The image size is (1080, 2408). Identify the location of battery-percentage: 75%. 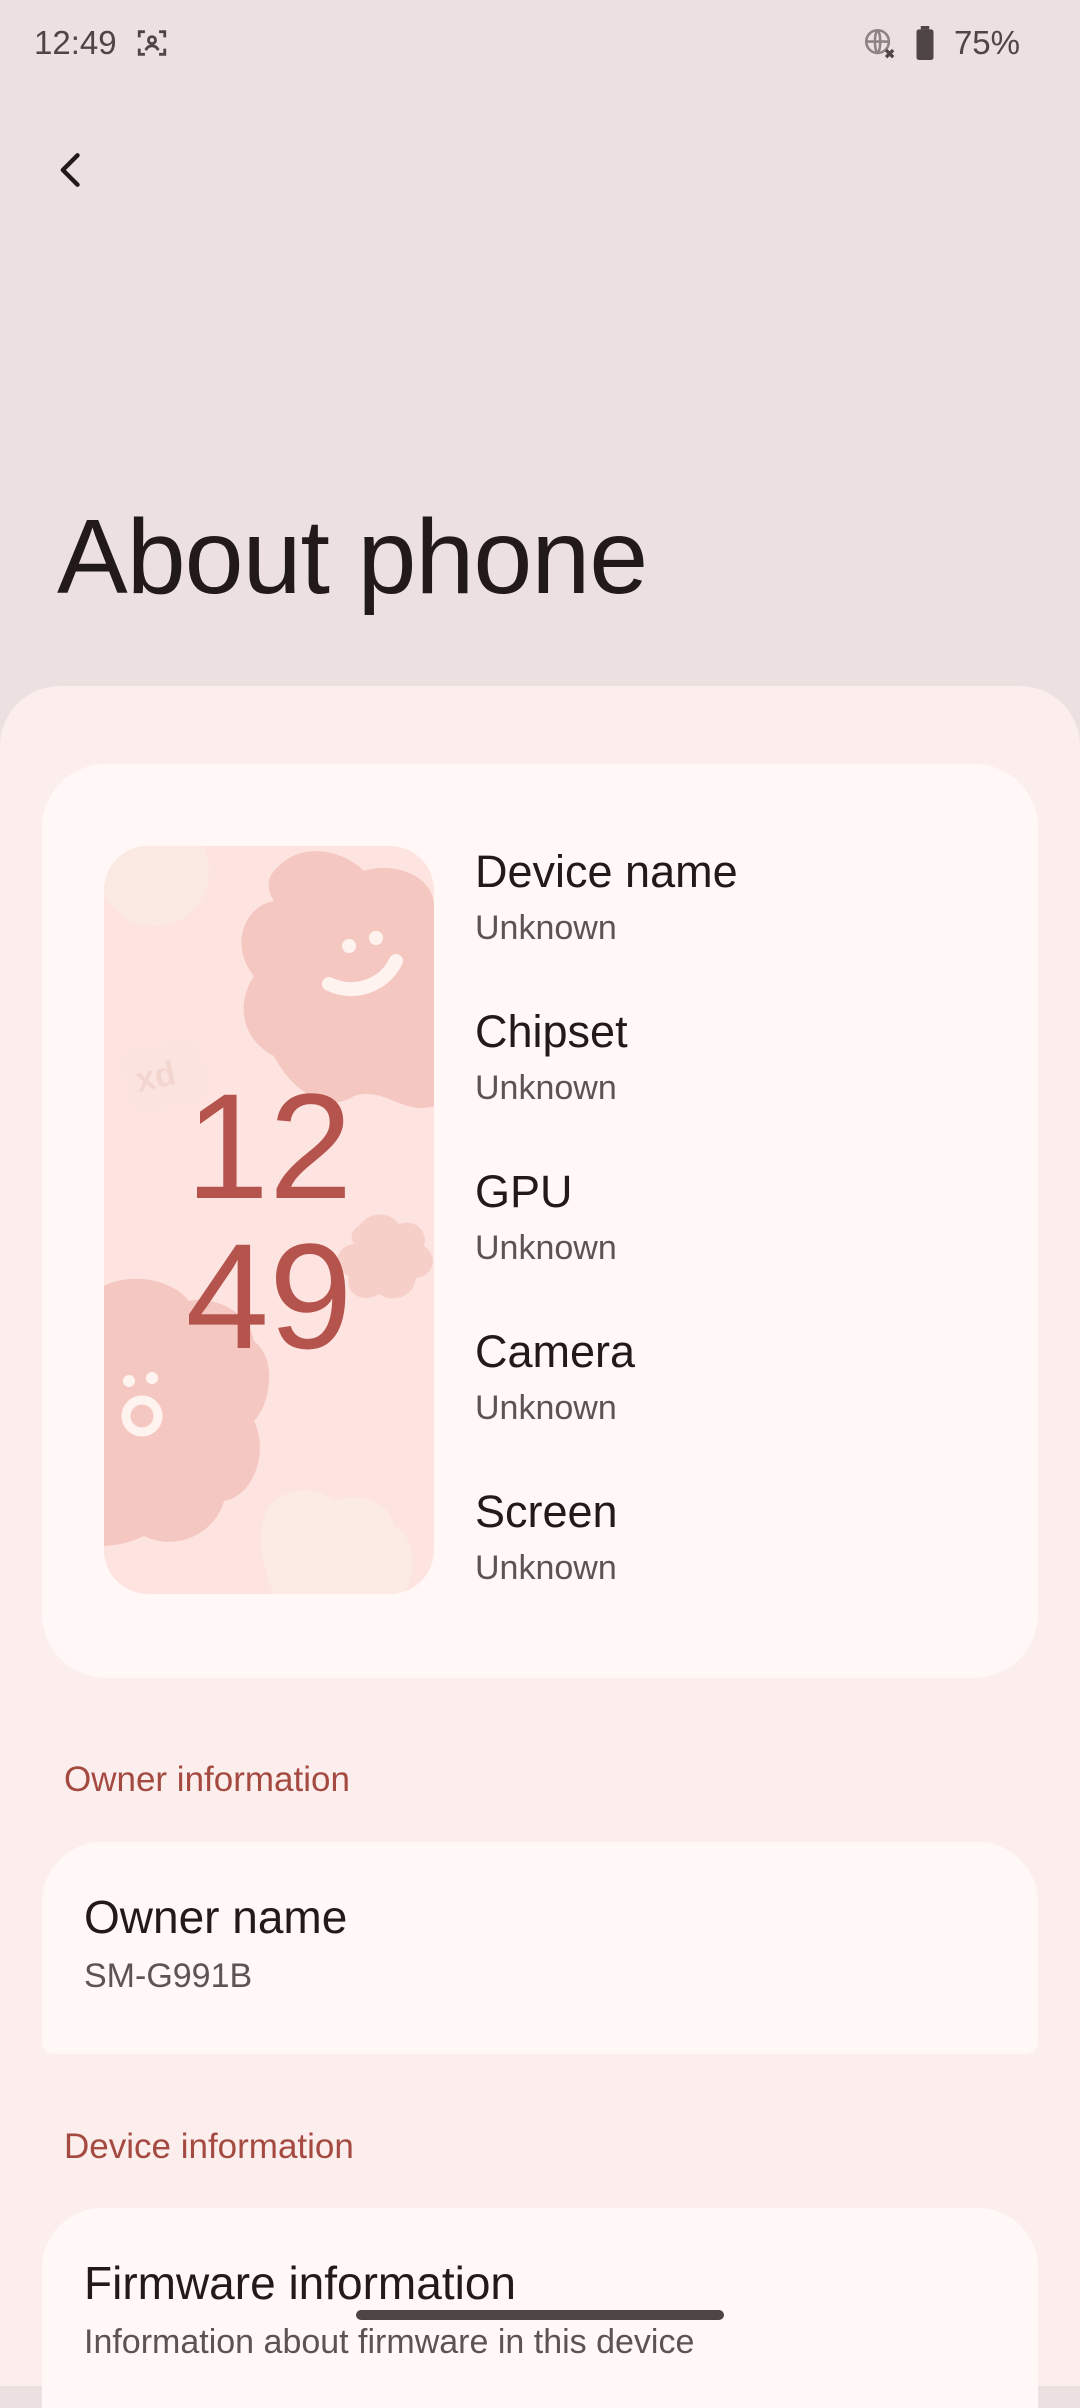
(986, 42).